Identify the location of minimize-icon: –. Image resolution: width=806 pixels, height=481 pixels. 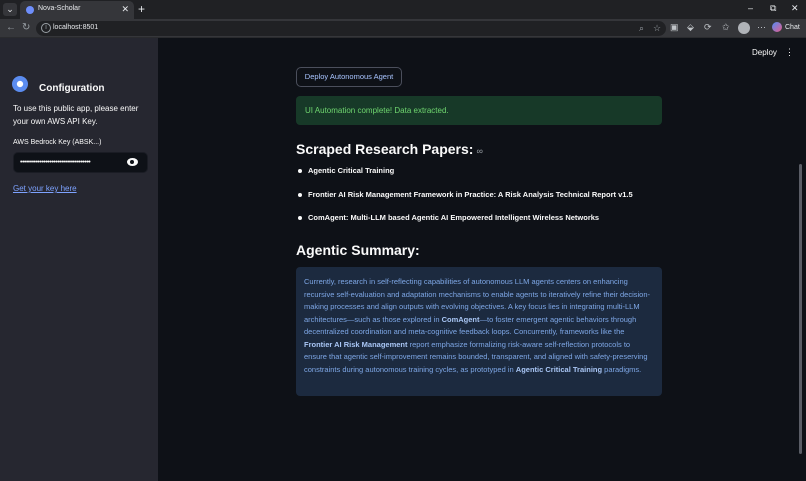
(750, 8).